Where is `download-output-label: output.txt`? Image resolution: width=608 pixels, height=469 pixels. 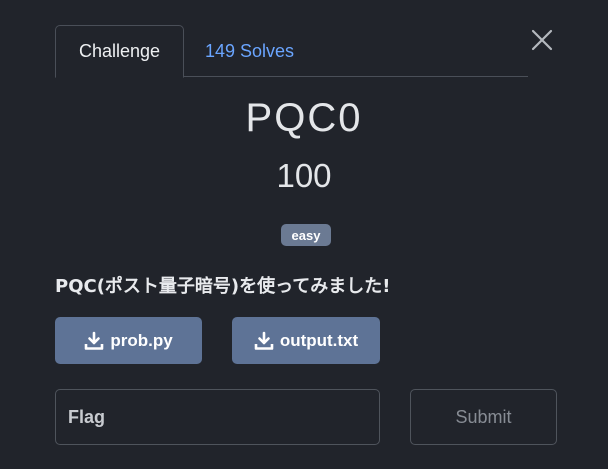
download-output-label: output.txt is located at coordinates (319, 340).